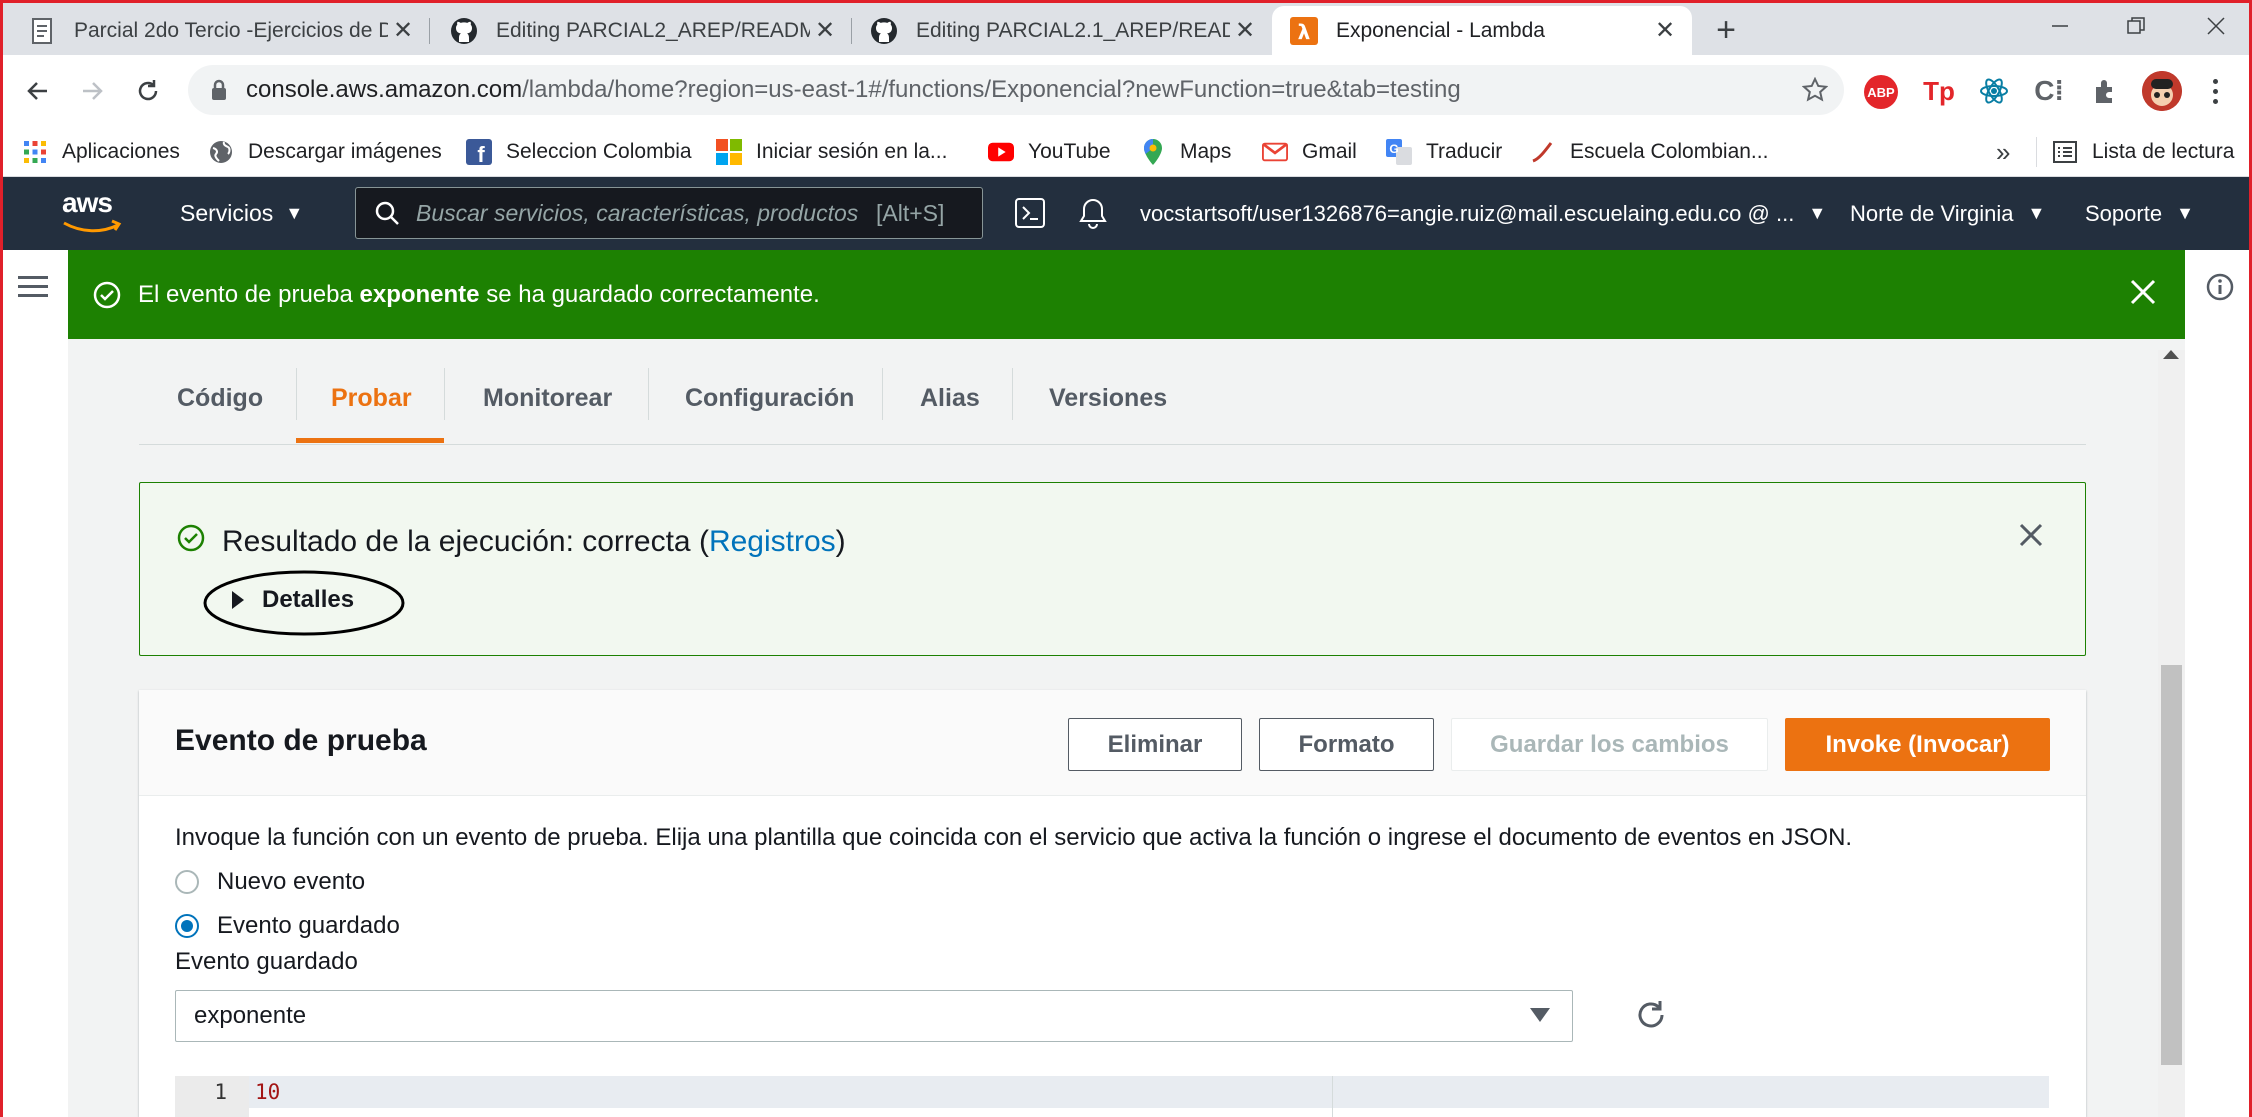 This screenshot has width=2252, height=1117. I want to click on services-menu: Servicios ▼, so click(241, 213).